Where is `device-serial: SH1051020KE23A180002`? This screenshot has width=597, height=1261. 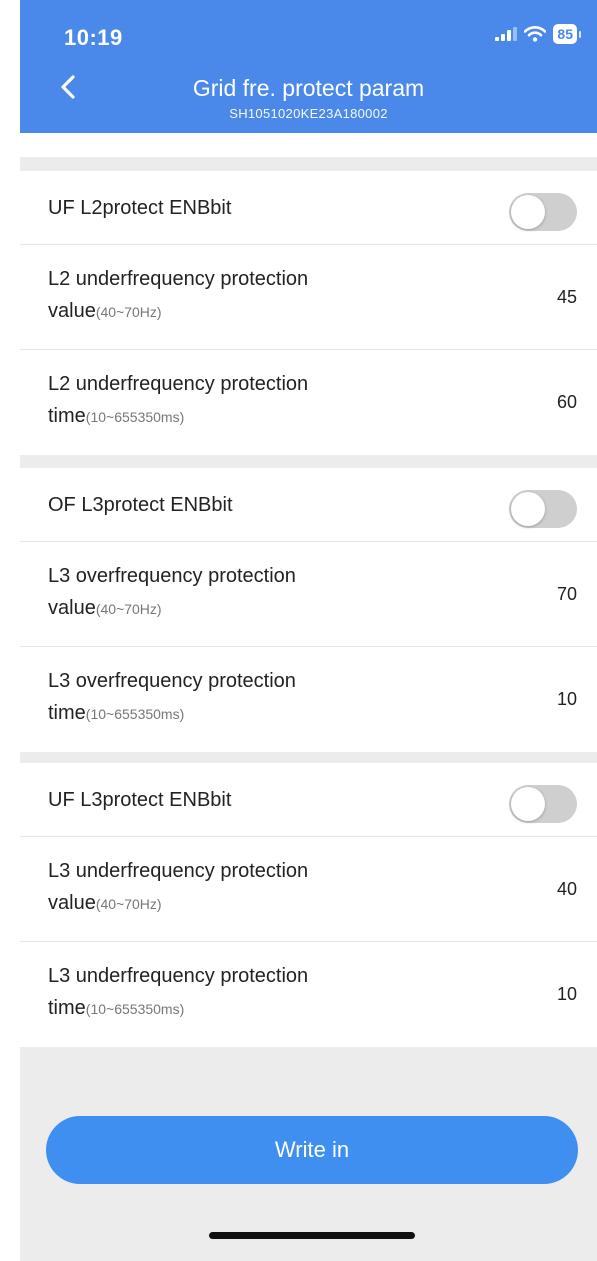
device-serial: SH1051020KE23A180002 is located at coordinates (308, 113).